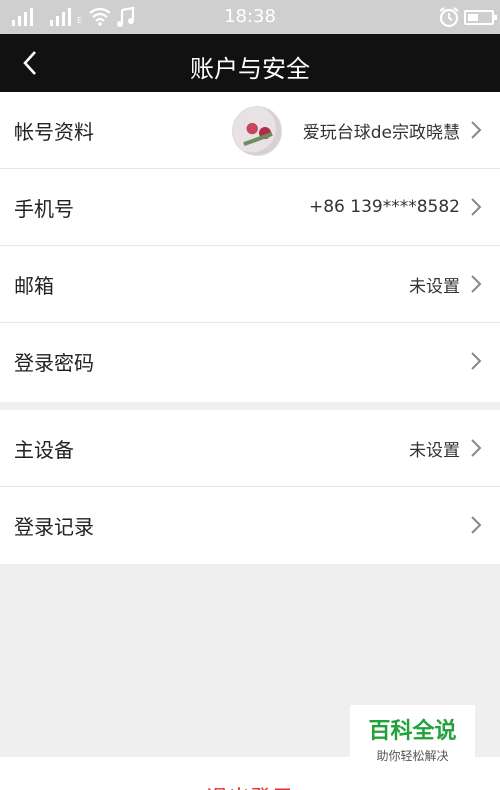  I want to click on row-label: 手机号, so click(44, 208).